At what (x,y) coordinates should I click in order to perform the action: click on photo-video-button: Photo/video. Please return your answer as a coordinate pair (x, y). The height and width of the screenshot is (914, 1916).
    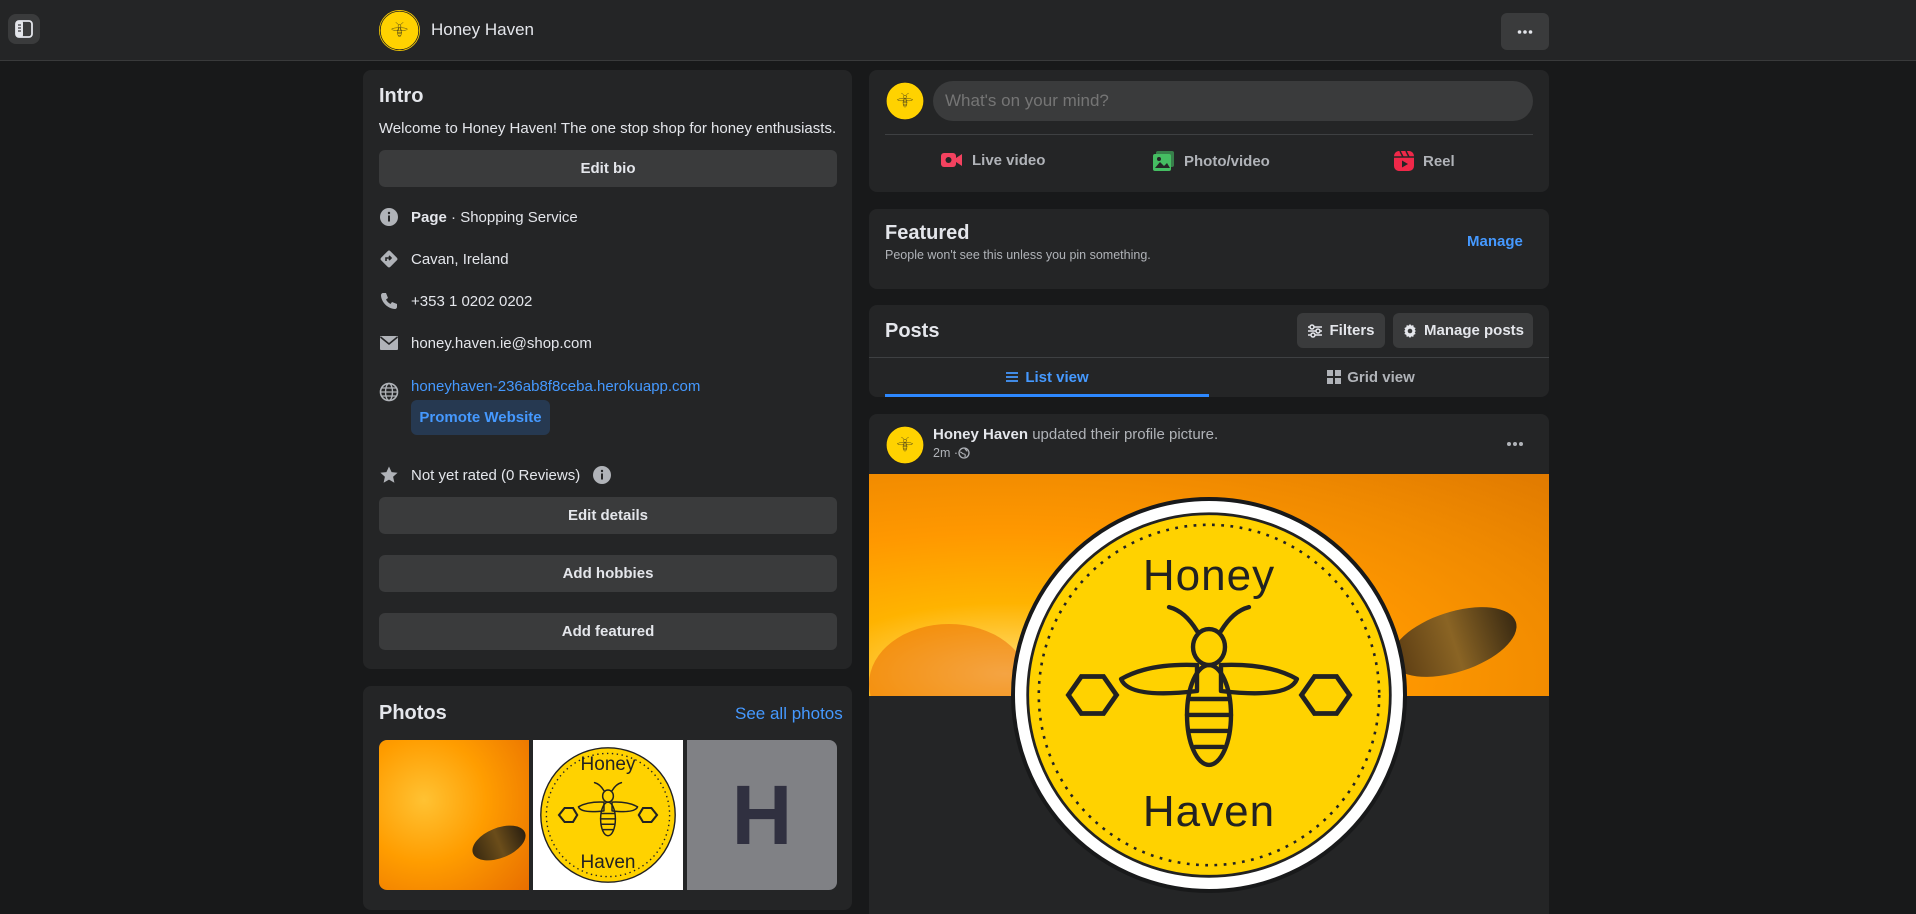
    Looking at the image, I should click on (1211, 161).